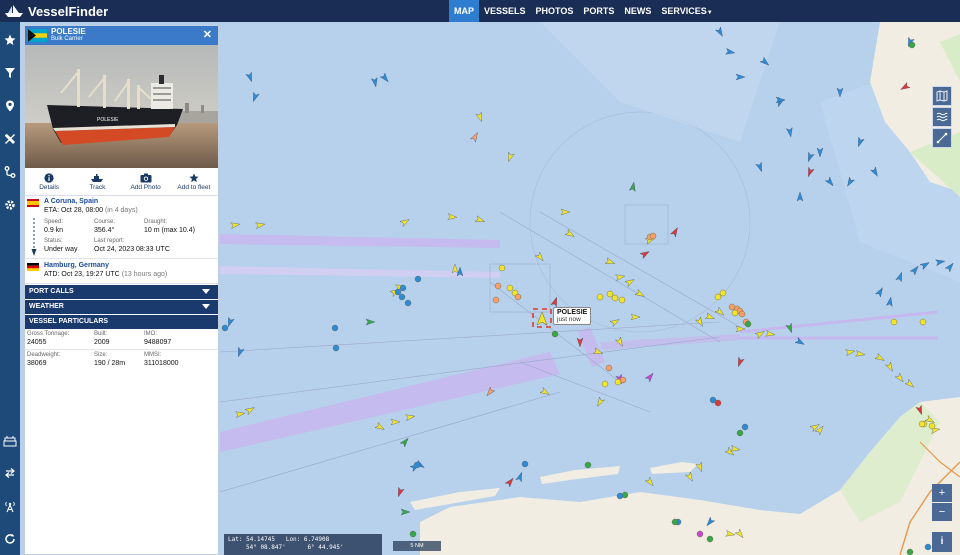  I want to click on port-calls-section: PORT CALLS, so click(121, 292).